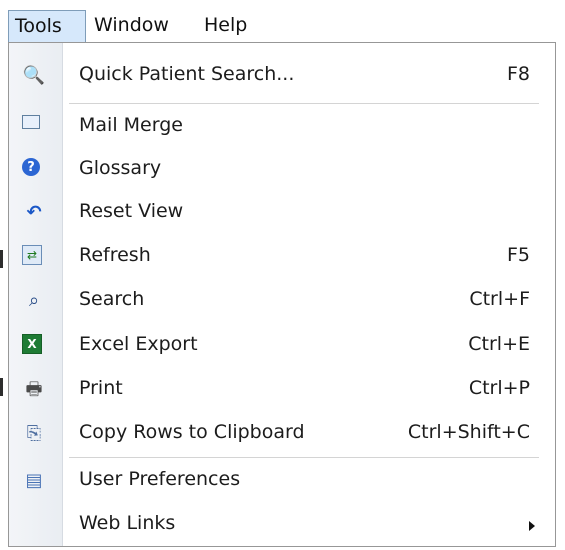 This screenshot has width=565, height=550. Describe the element at coordinates (518, 74) in the screenshot. I see `menu-item-shortcut: F8` at that location.